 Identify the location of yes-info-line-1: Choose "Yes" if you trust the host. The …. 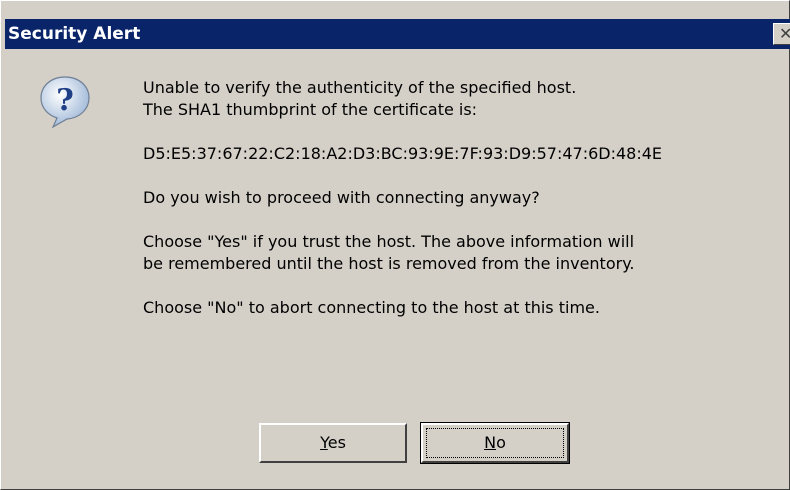
(389, 241).